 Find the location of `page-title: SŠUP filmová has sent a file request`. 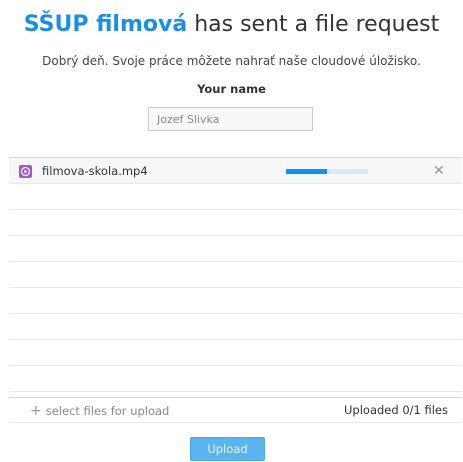

page-title: SŠUP filmová has sent a file request is located at coordinates (231, 25).